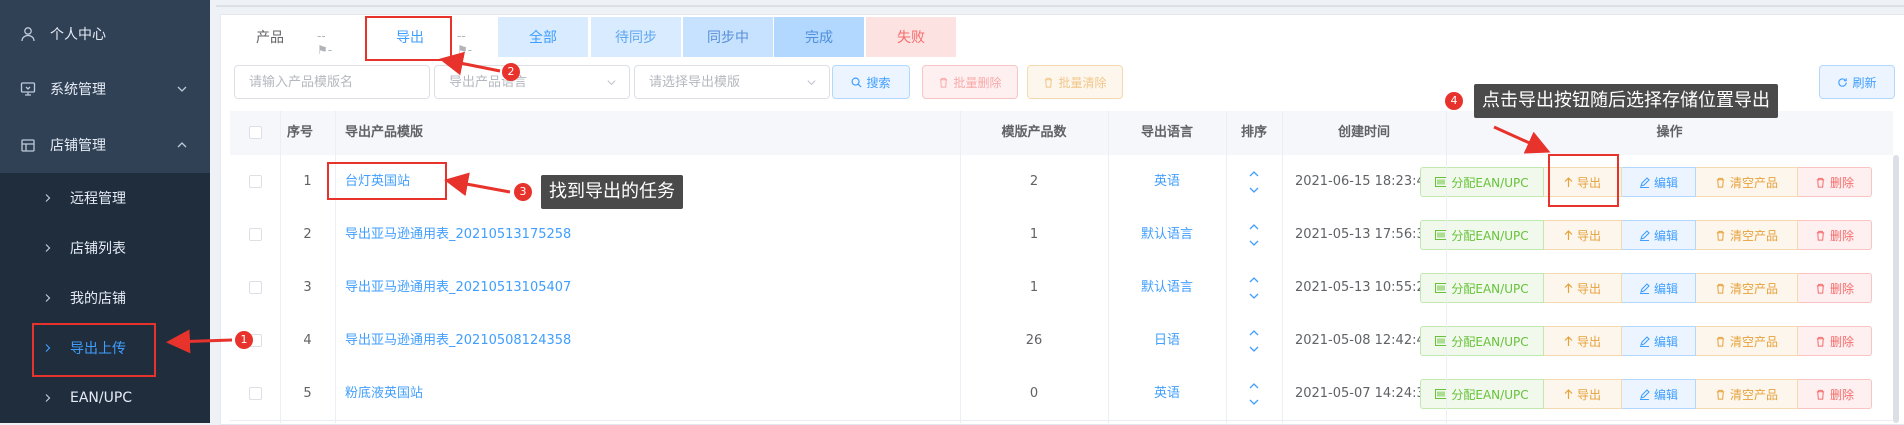 The image size is (1904, 425). Describe the element at coordinates (1896, 289) in the screenshot. I see `table-scrollbar` at that location.